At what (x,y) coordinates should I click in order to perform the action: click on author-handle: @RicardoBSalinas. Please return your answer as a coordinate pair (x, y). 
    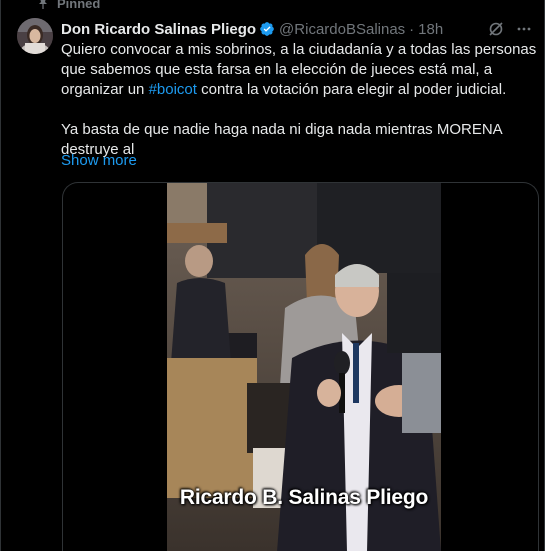
    Looking at the image, I should click on (342, 29).